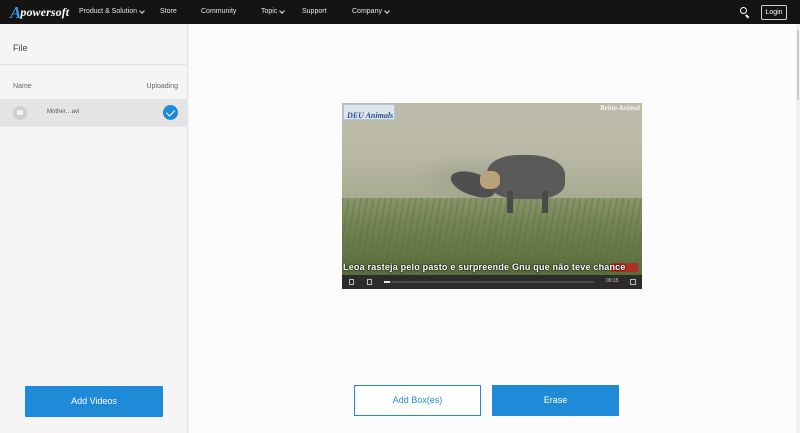  I want to click on nav-store-label: Store, so click(168, 11).